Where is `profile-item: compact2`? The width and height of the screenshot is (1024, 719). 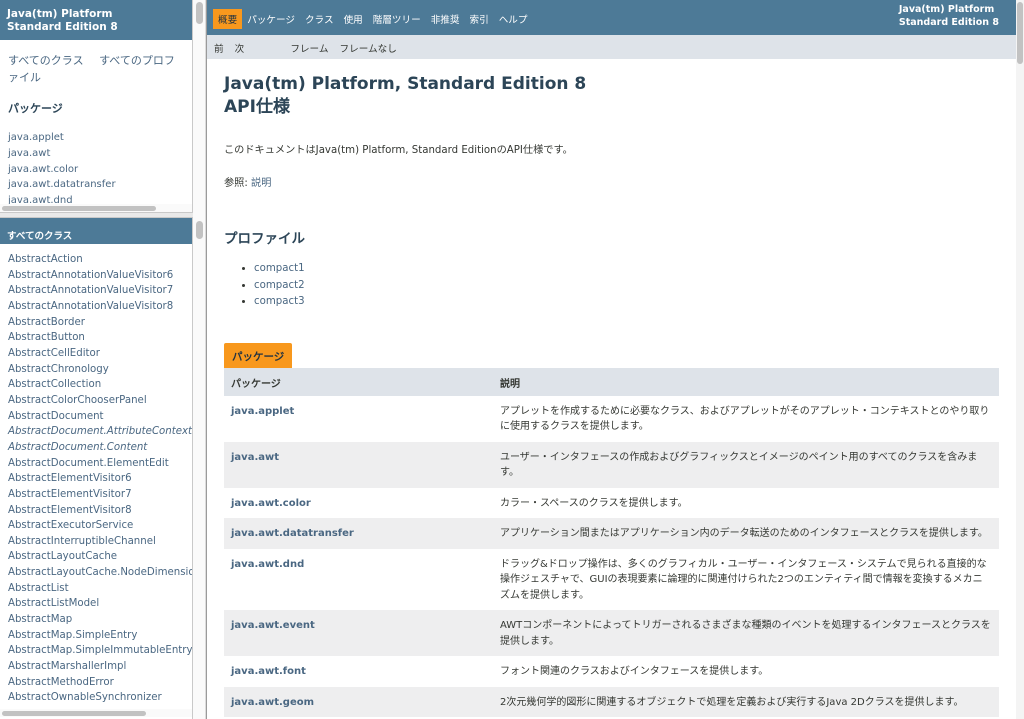
profile-item: compact2 is located at coordinates (626, 286).